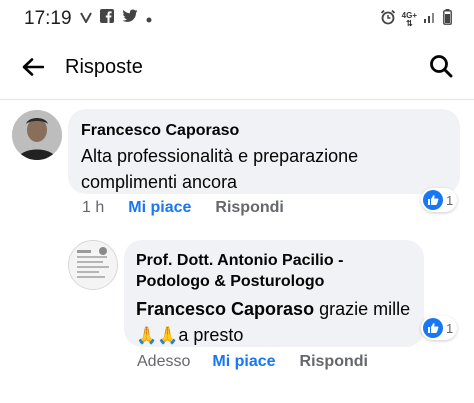  I want to click on signal-icon, so click(430, 19).